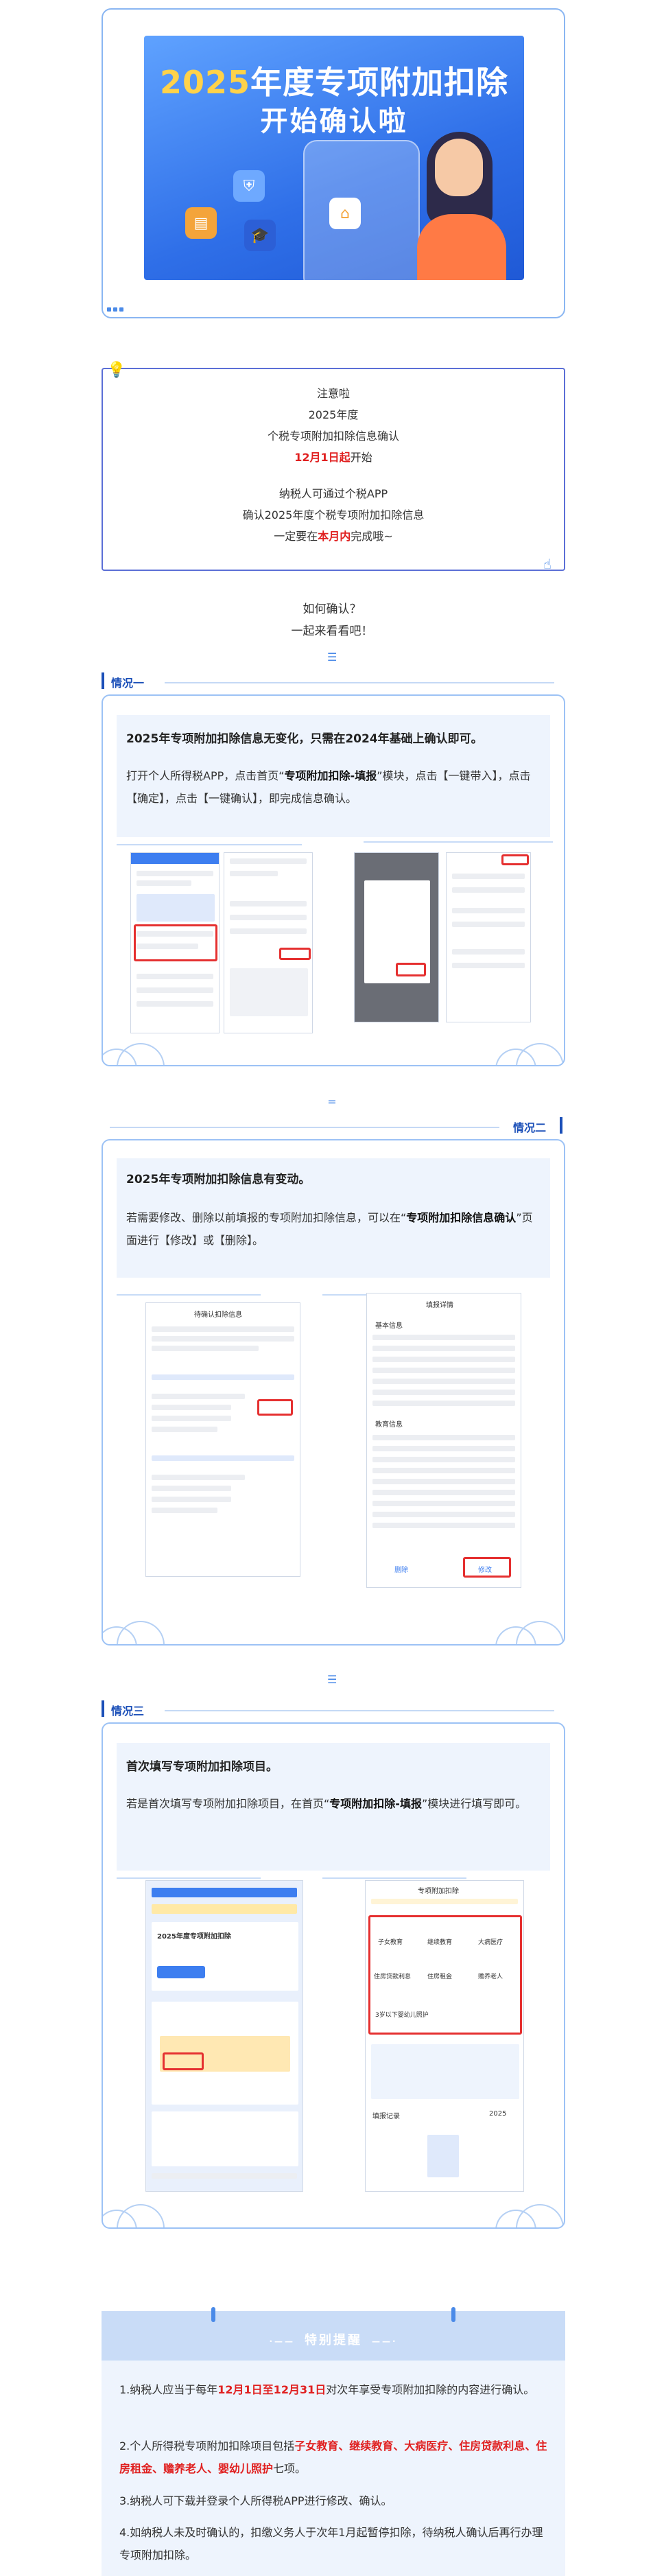  I want to click on screenshot-one-click-confirm, so click(488, 937).